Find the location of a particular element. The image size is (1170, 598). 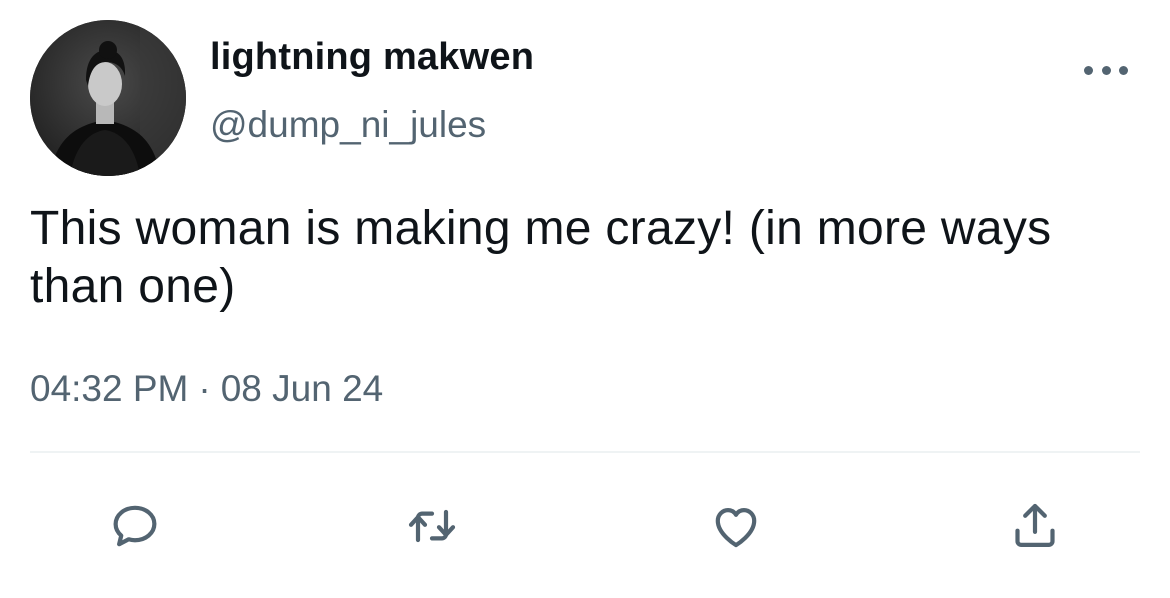

like-button is located at coordinates (736, 526).